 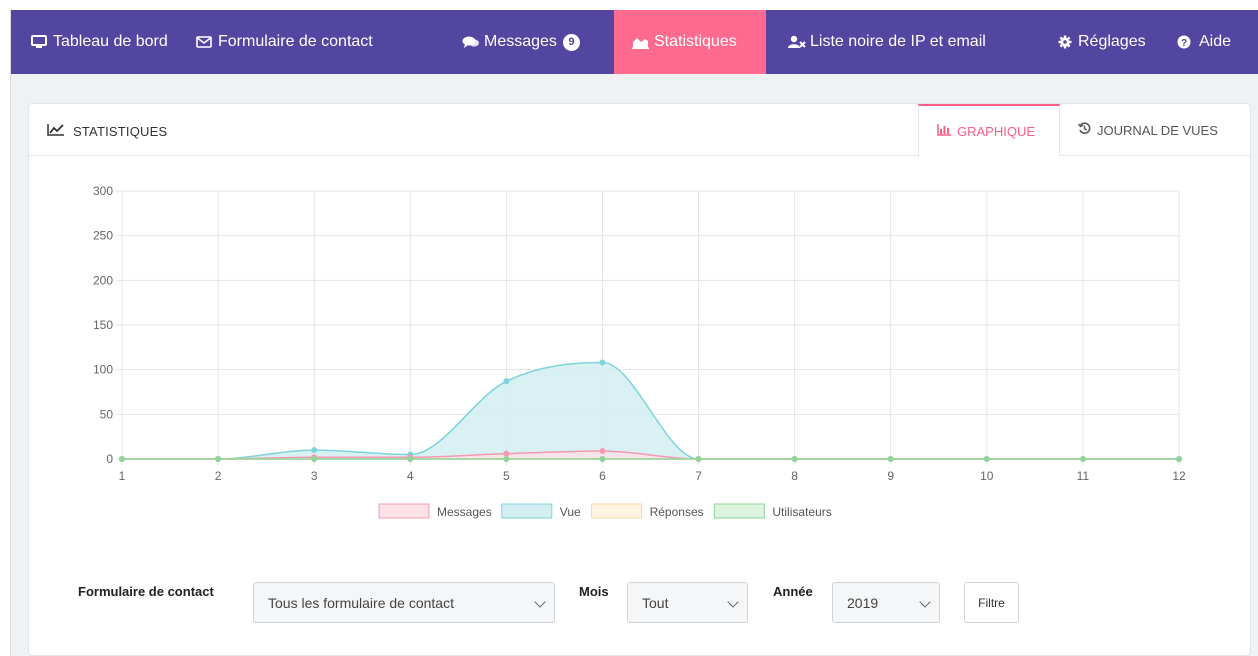 I want to click on y-tick-label: 100, so click(x=103, y=370).